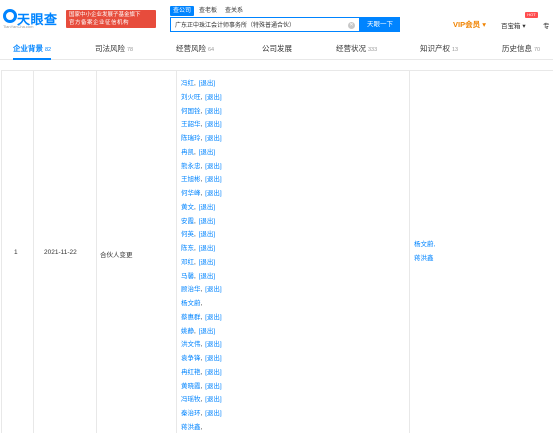  I want to click on list-item: 姚静, [退出], so click(201, 332).